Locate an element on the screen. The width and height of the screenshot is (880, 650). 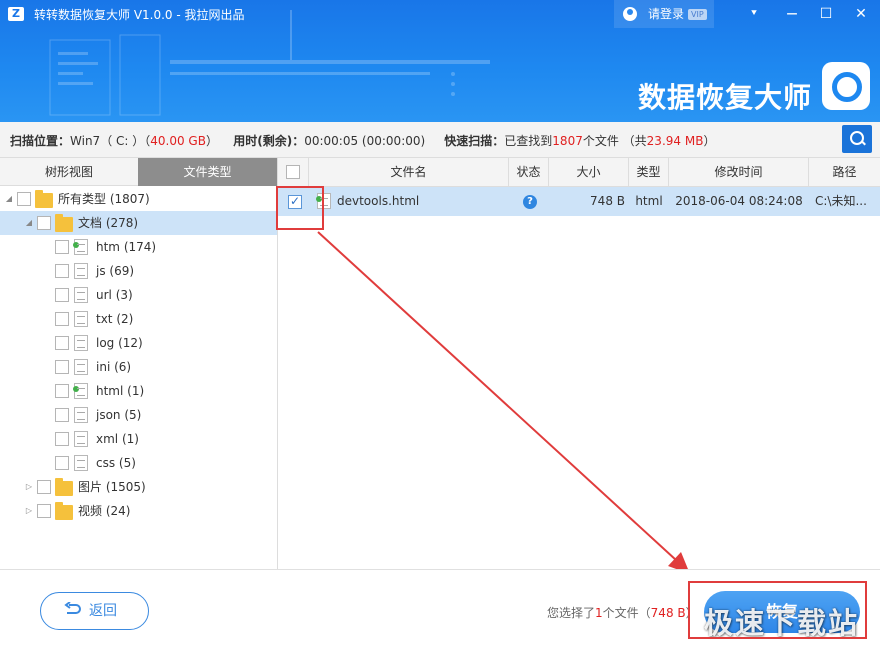
selection-summary: 您选择了1个文件（748 B） is located at coordinates (622, 612).